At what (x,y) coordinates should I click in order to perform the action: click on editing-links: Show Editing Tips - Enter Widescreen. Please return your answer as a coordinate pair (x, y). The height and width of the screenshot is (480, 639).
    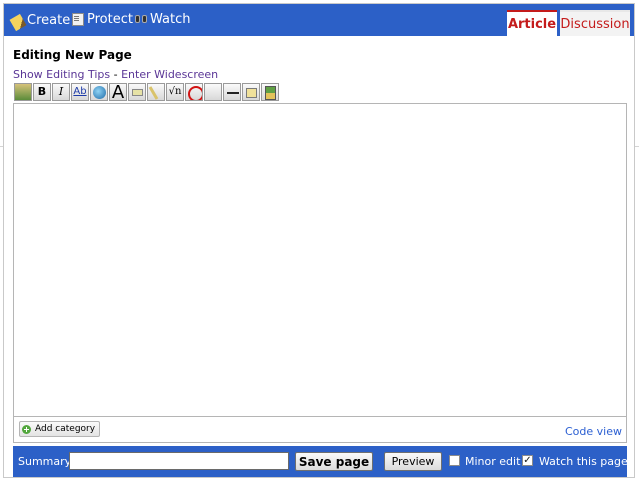
    Looking at the image, I should click on (115, 74).